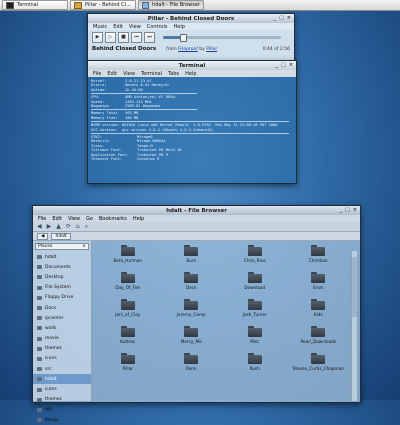 The height and width of the screenshot is (425, 400). What do you see at coordinates (62, 308) in the screenshot?
I see `sidebar-item: Docs` at bounding box center [62, 308].